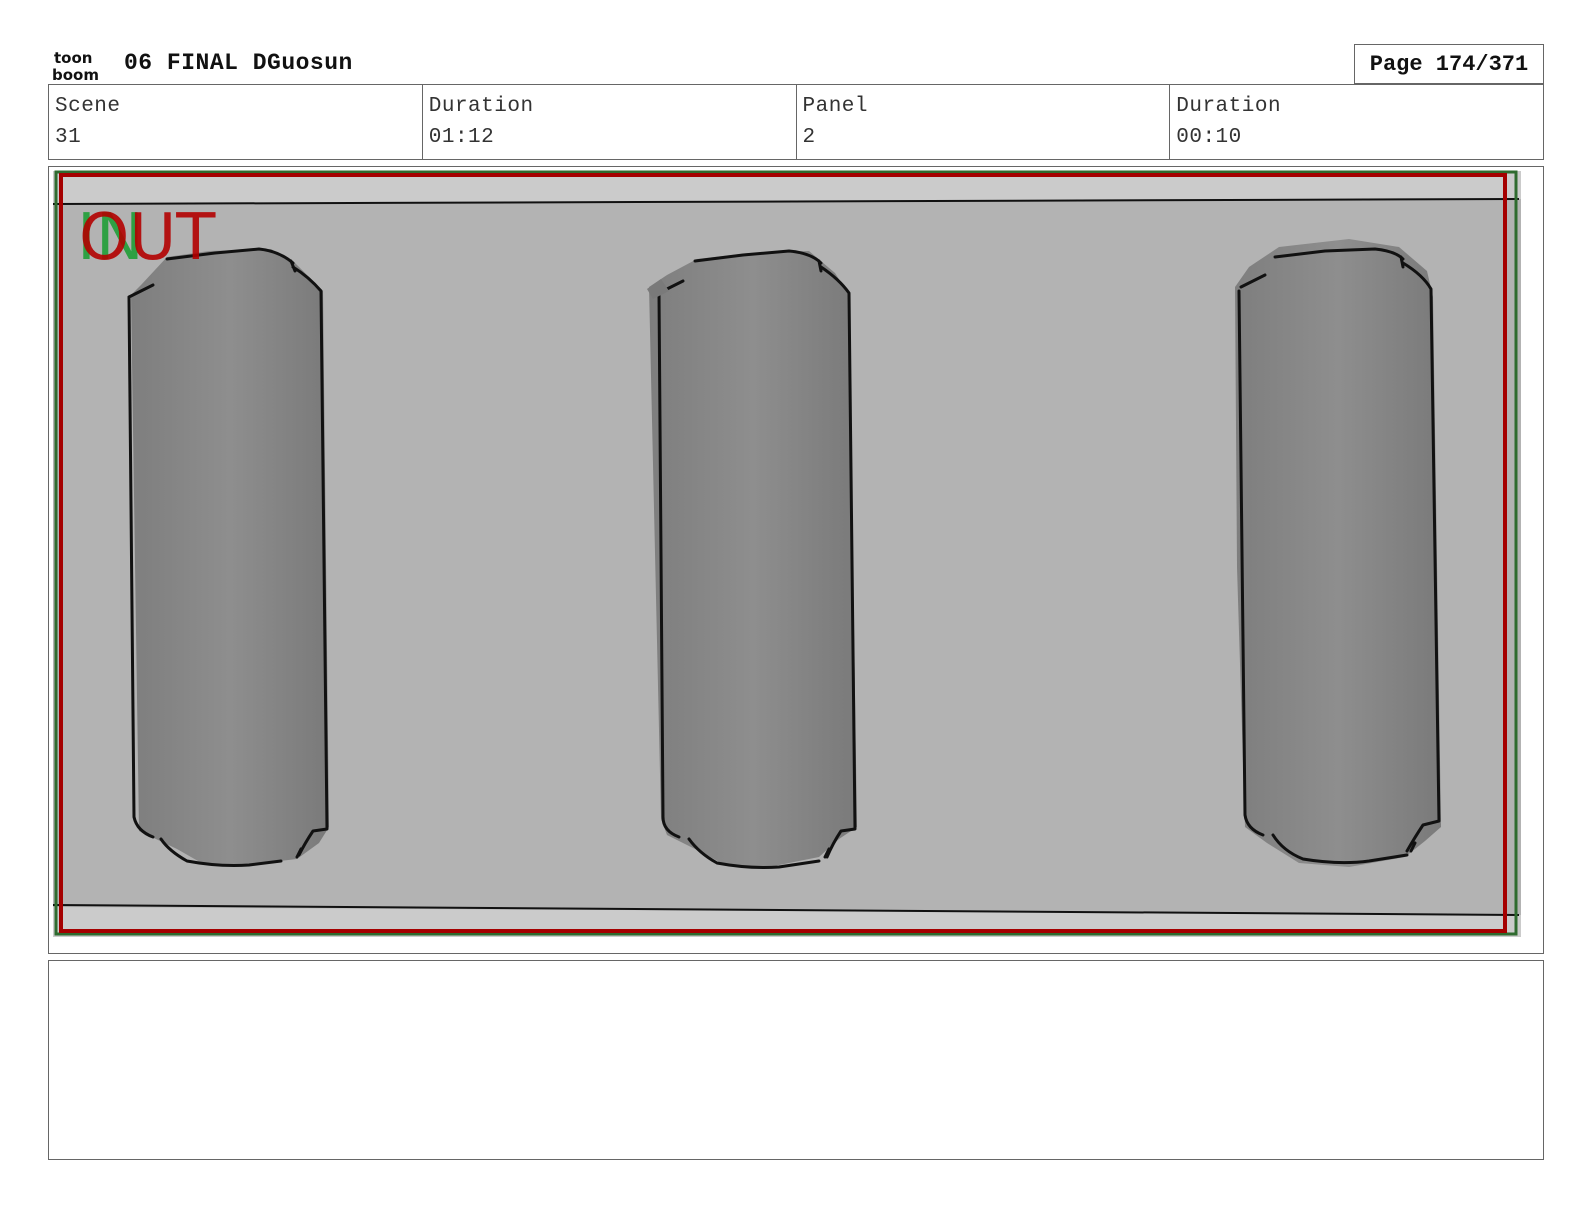 Image resolution: width=1584 pixels, height=1224 pixels. What do you see at coordinates (461, 137) in the screenshot?
I see `scene-duration-value: 01:12` at bounding box center [461, 137].